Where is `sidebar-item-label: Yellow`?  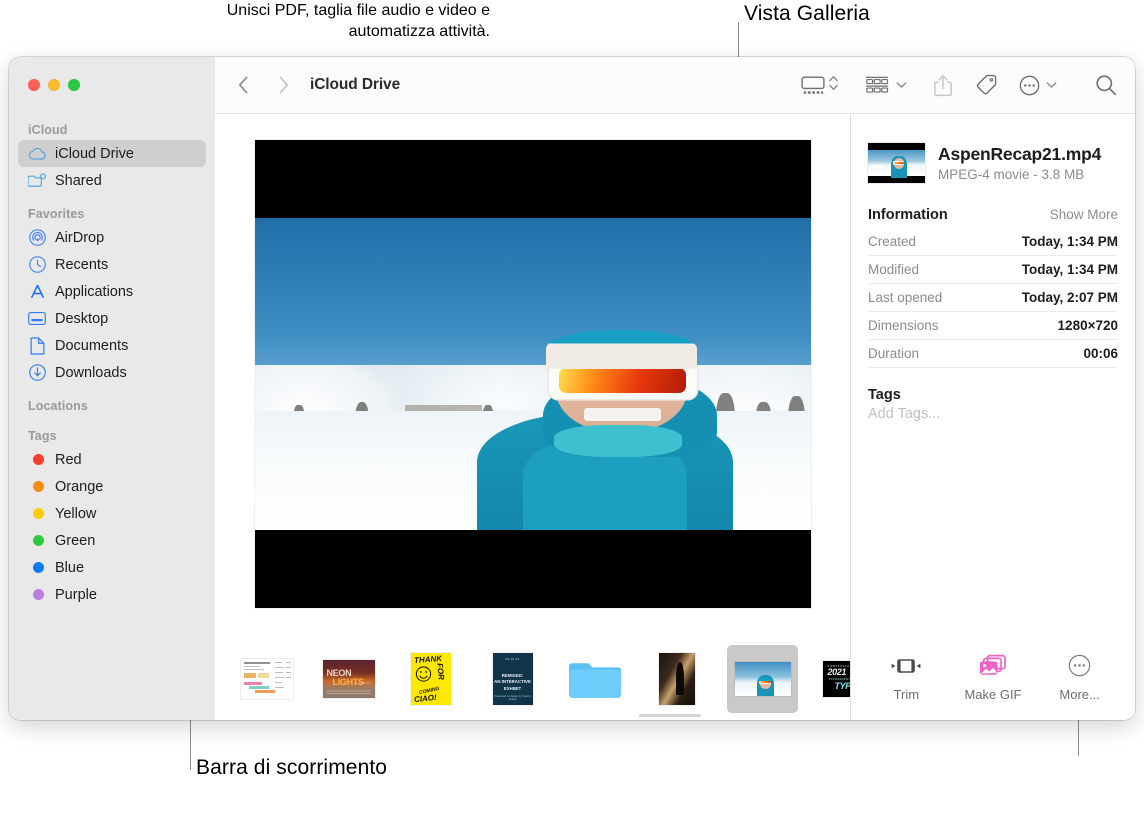
sidebar-item-label: Yellow is located at coordinates (76, 513).